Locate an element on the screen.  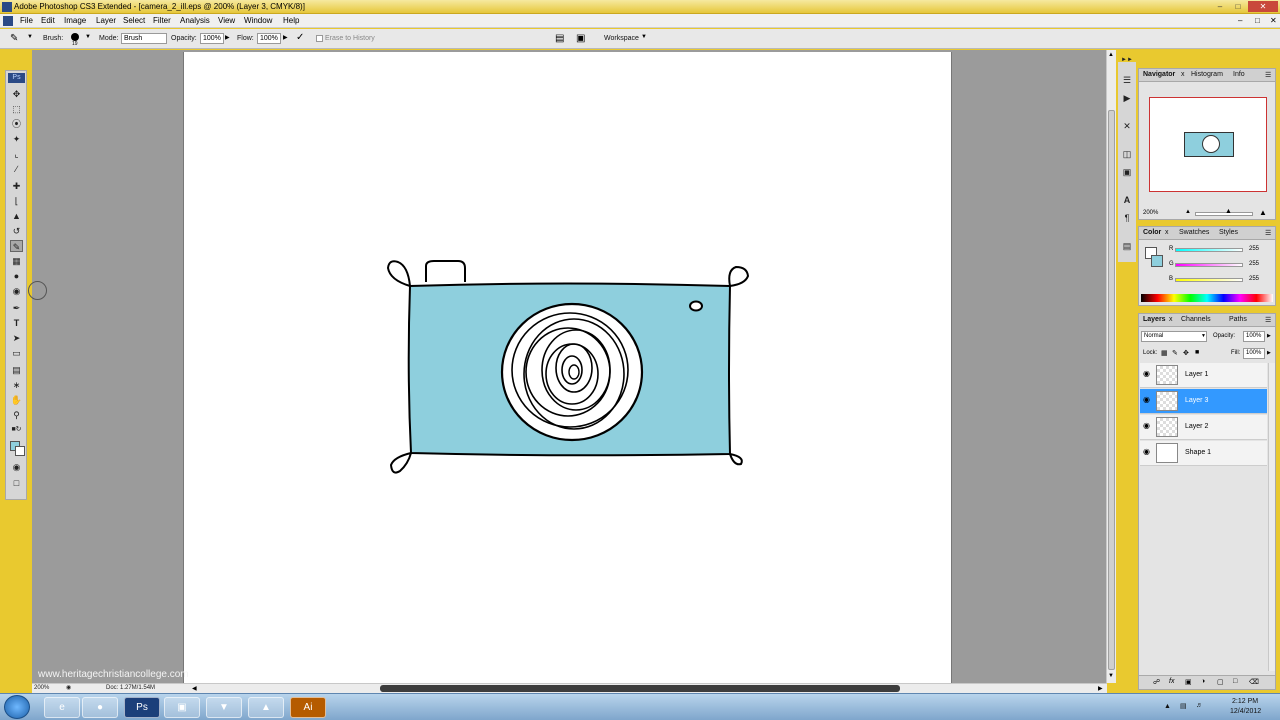
channel-b-value: 255 is located at coordinates (1254, 279).